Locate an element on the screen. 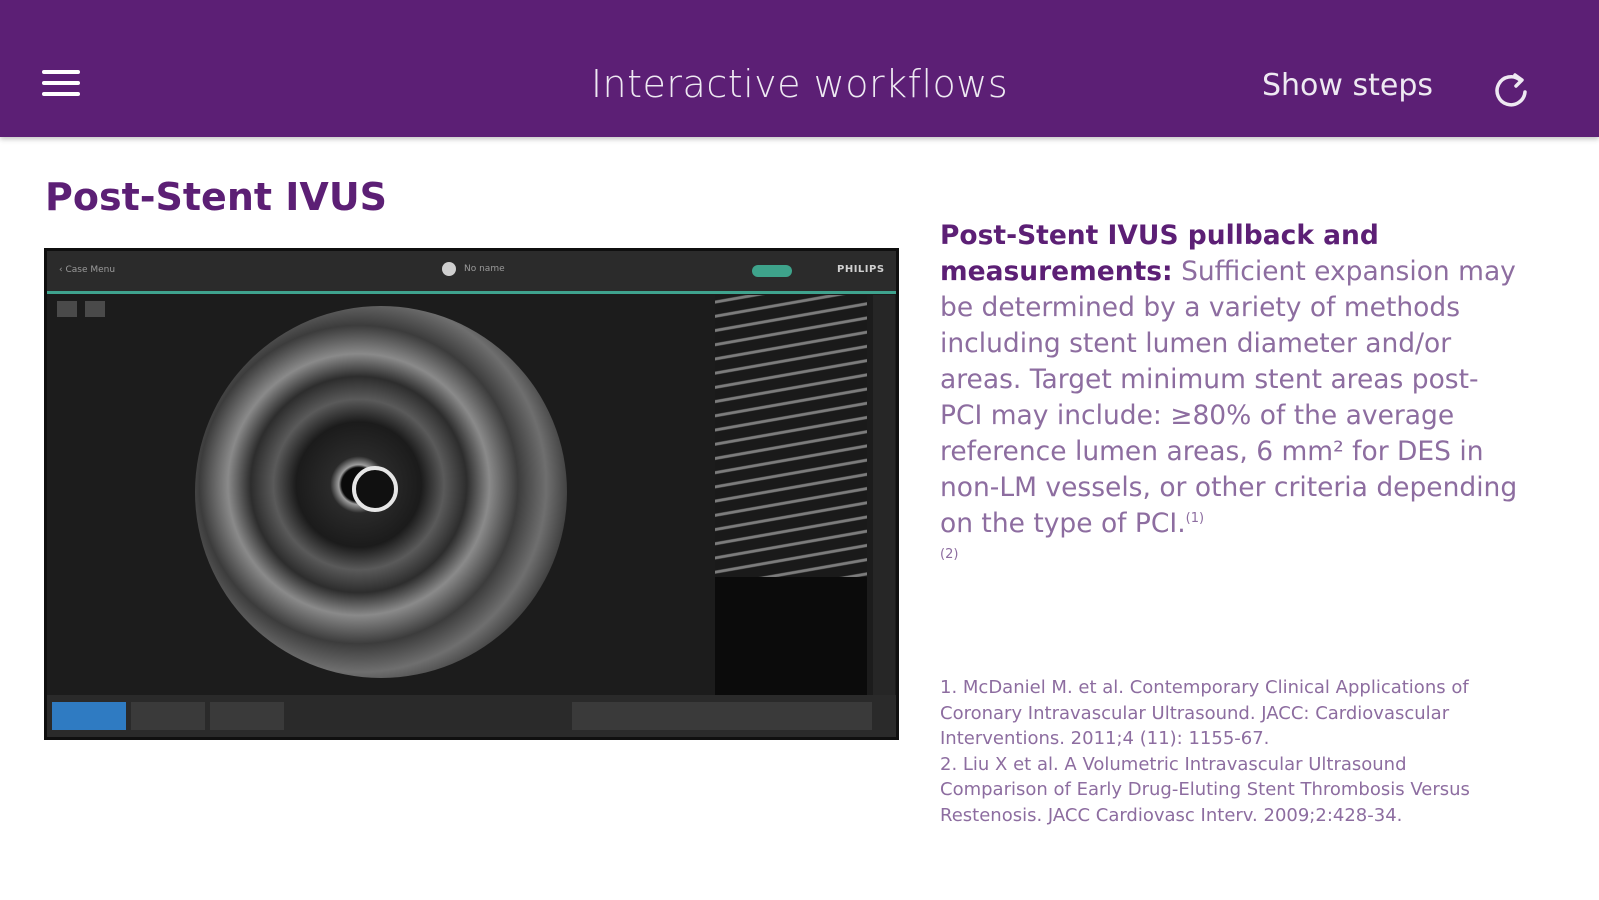 The height and width of the screenshot is (900, 1599). citation-2: (2) is located at coordinates (949, 554).